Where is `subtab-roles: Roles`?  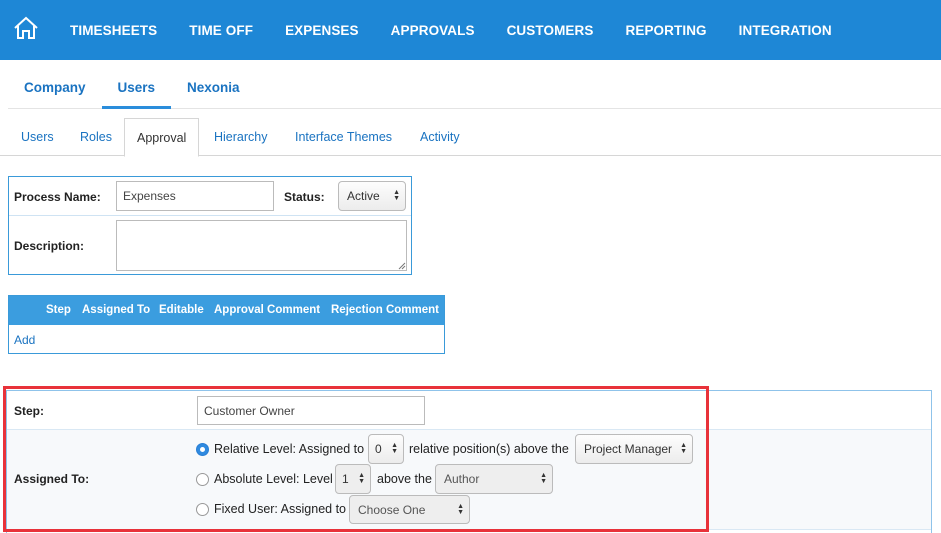 subtab-roles: Roles is located at coordinates (96, 137).